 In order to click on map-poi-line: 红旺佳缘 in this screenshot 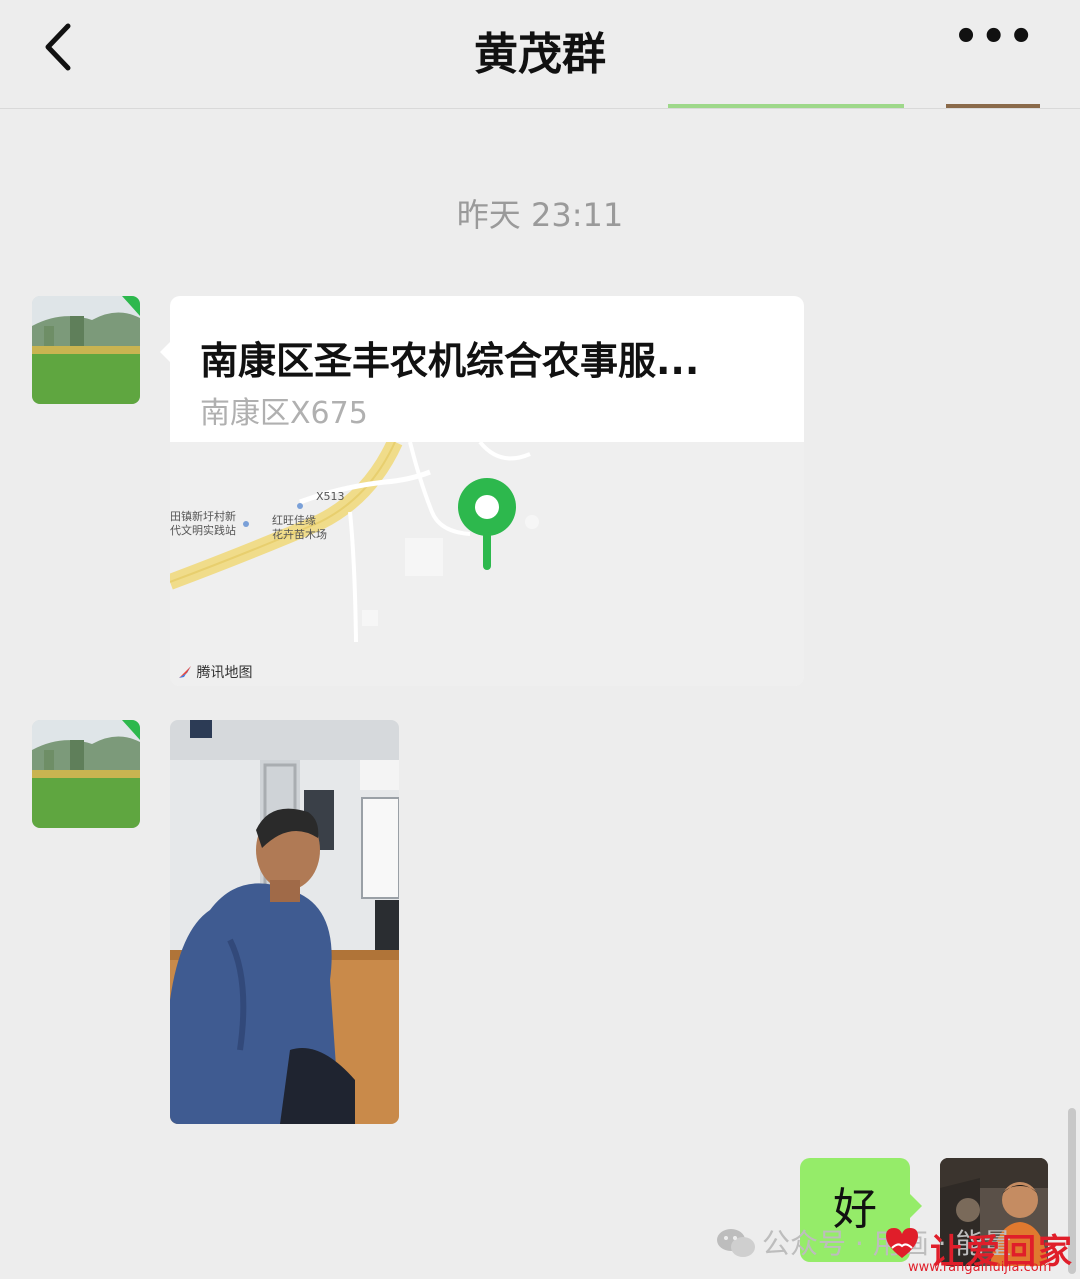, I will do `click(294, 520)`.